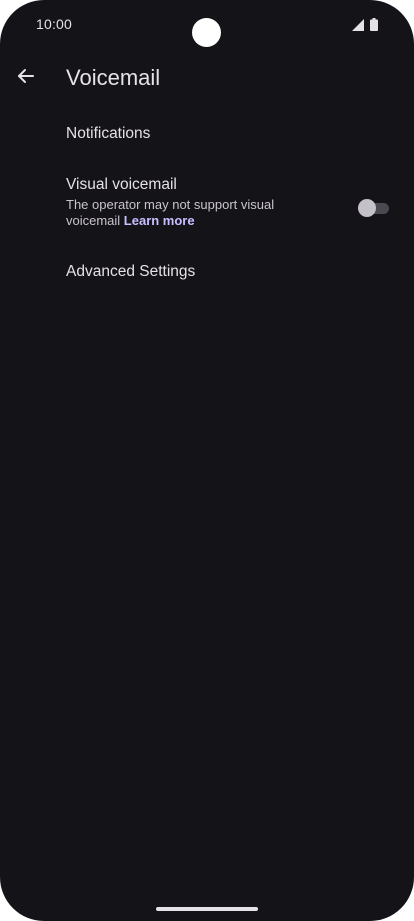 The width and height of the screenshot is (414, 921). I want to click on notifications-item: Notifications, so click(207, 134).